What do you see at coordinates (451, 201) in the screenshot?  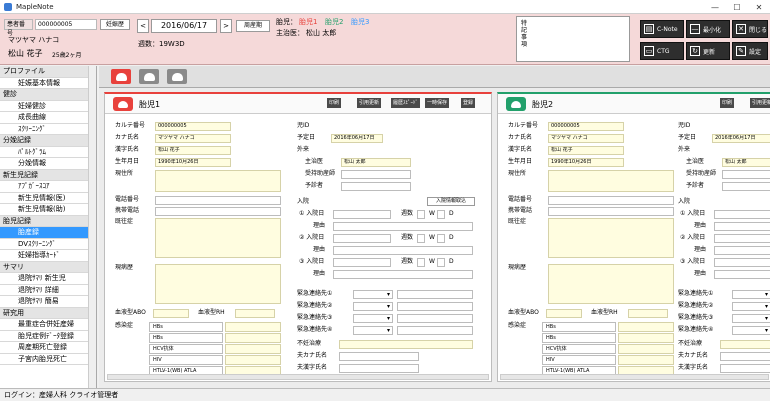 I see `admission-import-button: 入院情報取込` at bounding box center [451, 201].